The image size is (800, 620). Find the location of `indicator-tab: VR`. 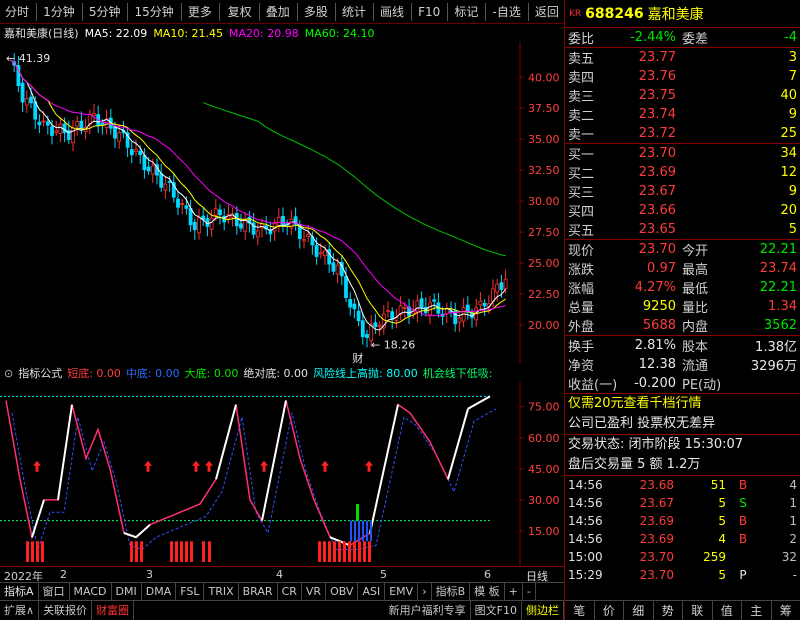

indicator-tab: VR is located at coordinates (314, 591).